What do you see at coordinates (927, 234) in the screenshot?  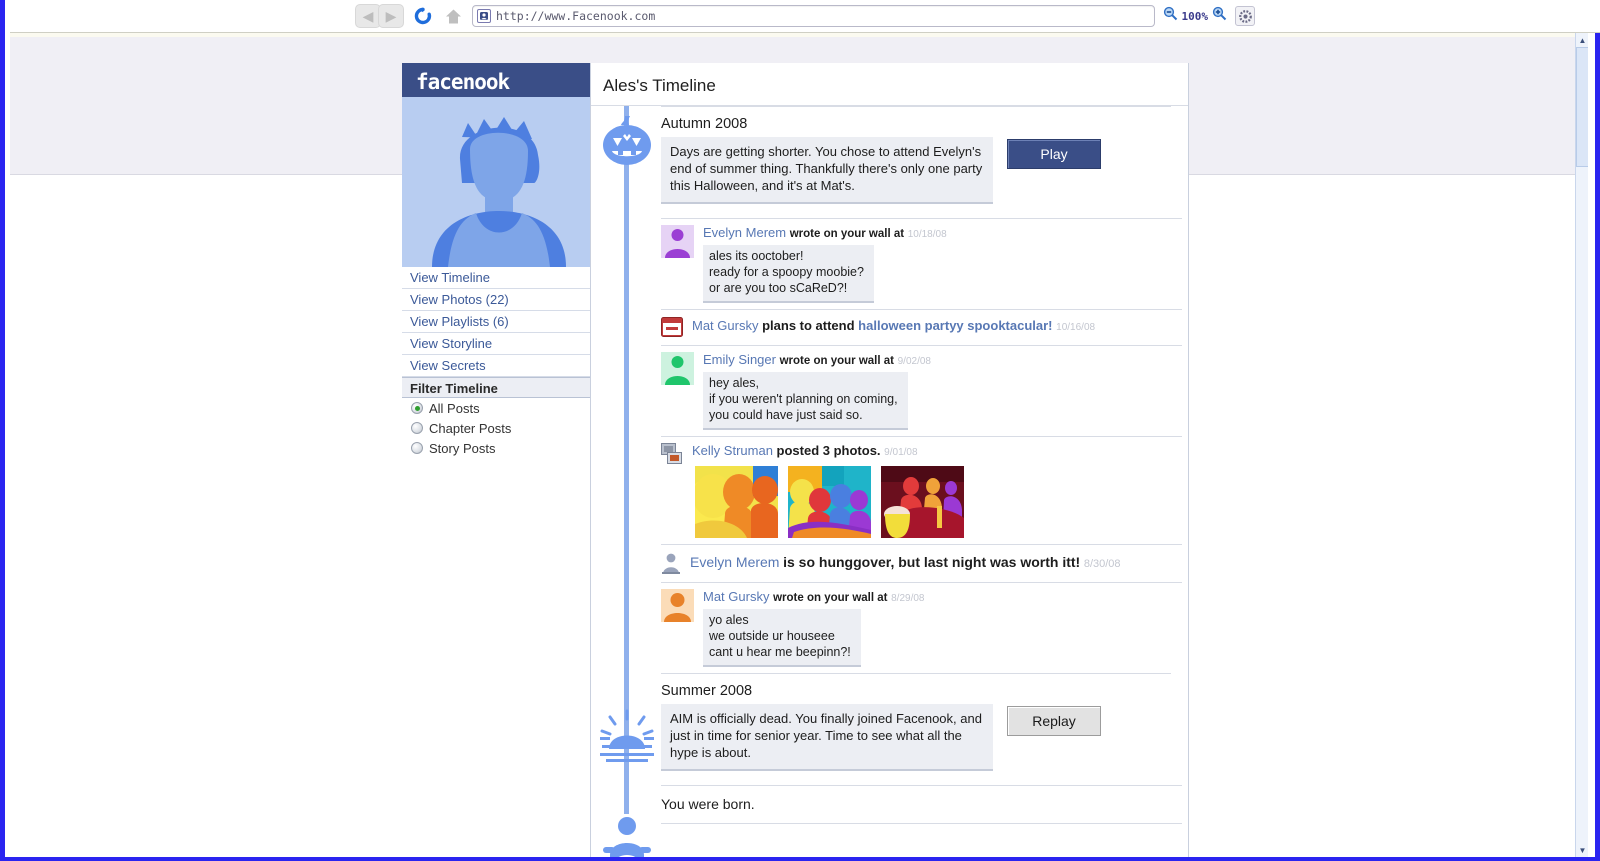 I see `post-date: 10/18/08` at bounding box center [927, 234].